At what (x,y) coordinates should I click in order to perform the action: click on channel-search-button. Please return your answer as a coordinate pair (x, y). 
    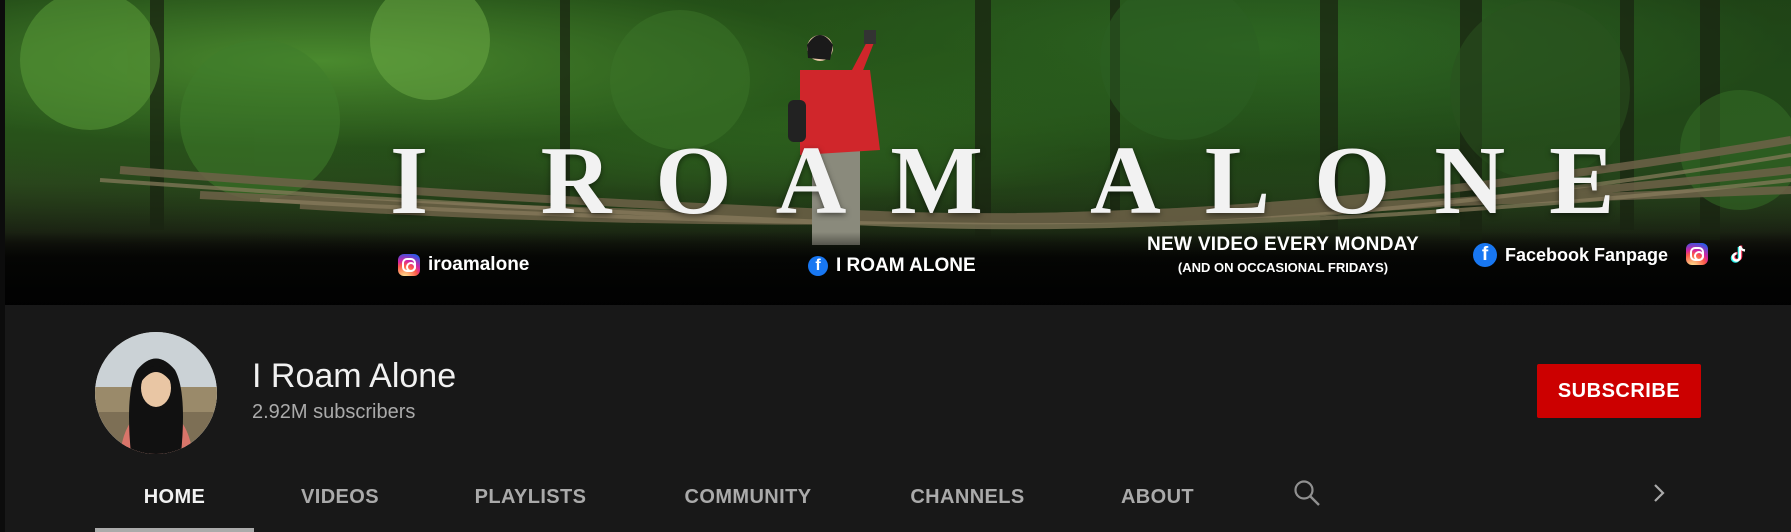
    Looking at the image, I should click on (1307, 493).